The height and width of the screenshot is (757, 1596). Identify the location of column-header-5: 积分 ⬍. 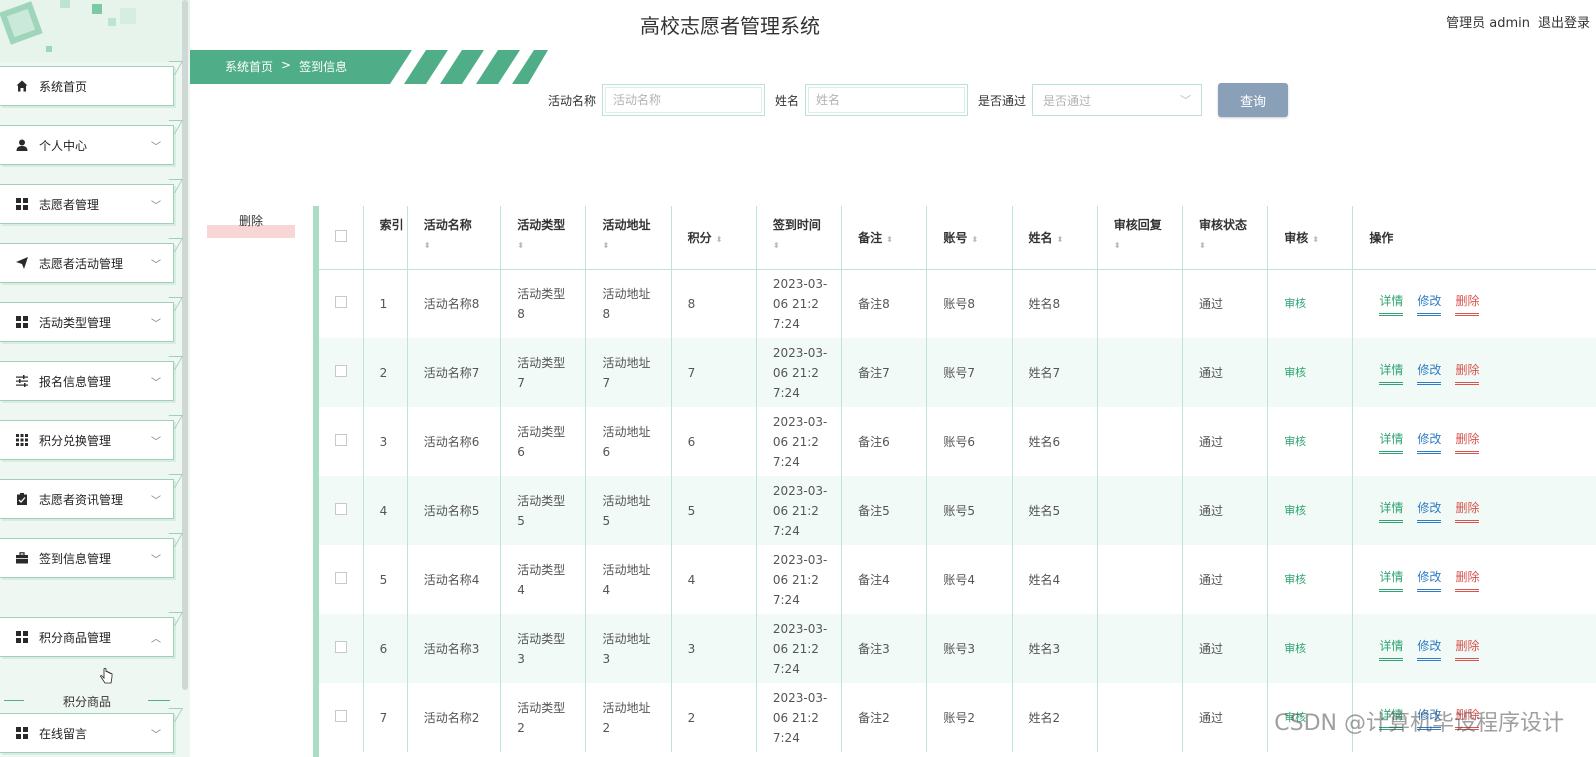
(714, 238).